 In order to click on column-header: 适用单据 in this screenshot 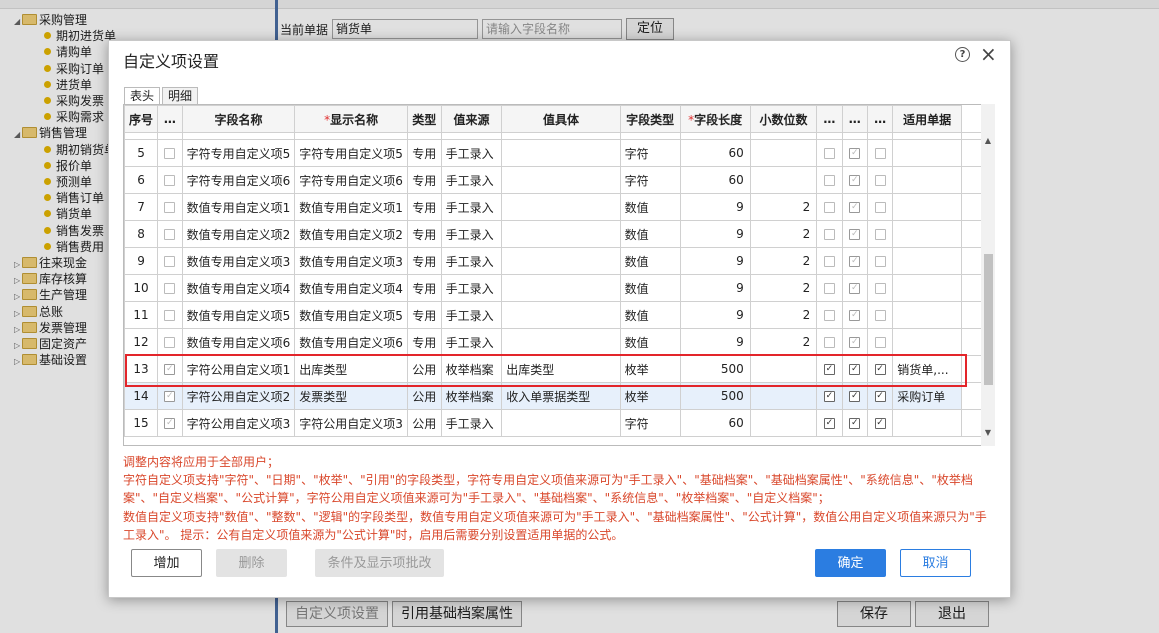, I will do `click(927, 119)`.